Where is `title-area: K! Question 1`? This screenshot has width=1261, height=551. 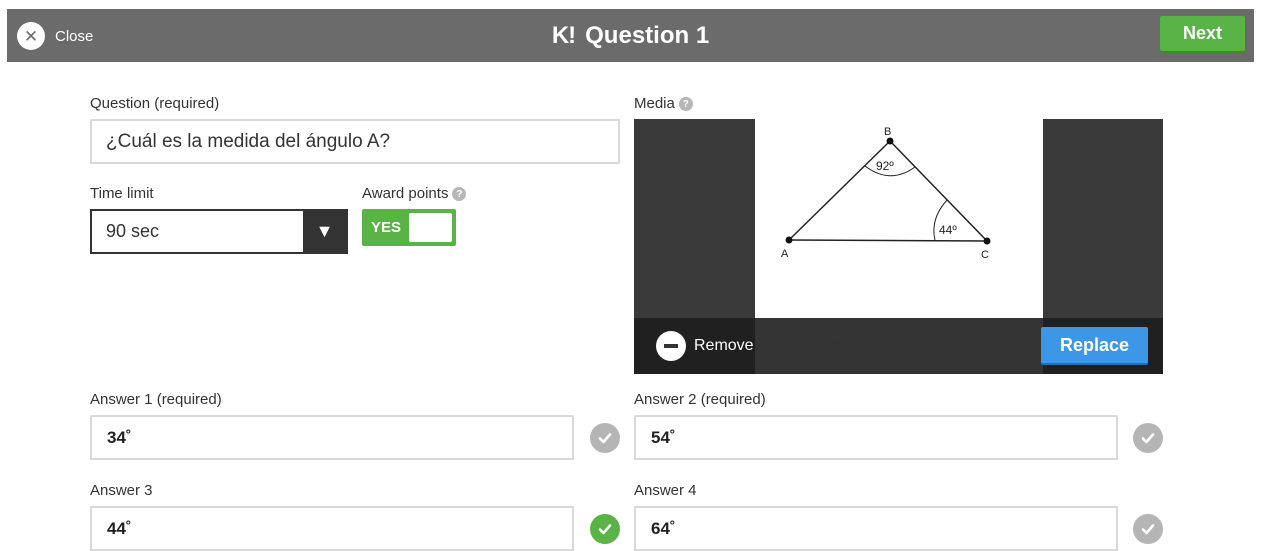 title-area: K! Question 1 is located at coordinates (630, 35).